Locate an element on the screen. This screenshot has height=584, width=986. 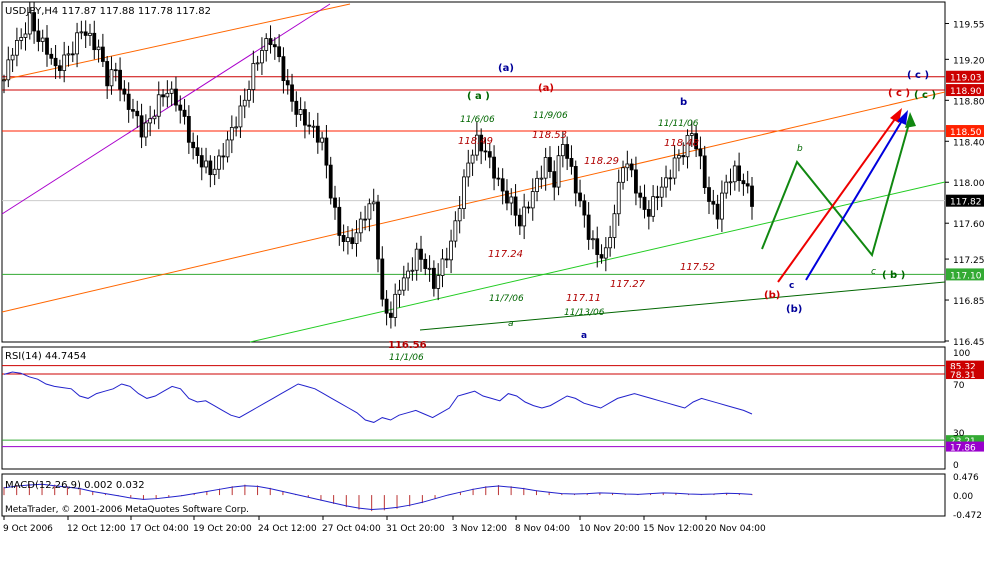
rsi-axis-label: 100 is located at coordinates (961, 354).